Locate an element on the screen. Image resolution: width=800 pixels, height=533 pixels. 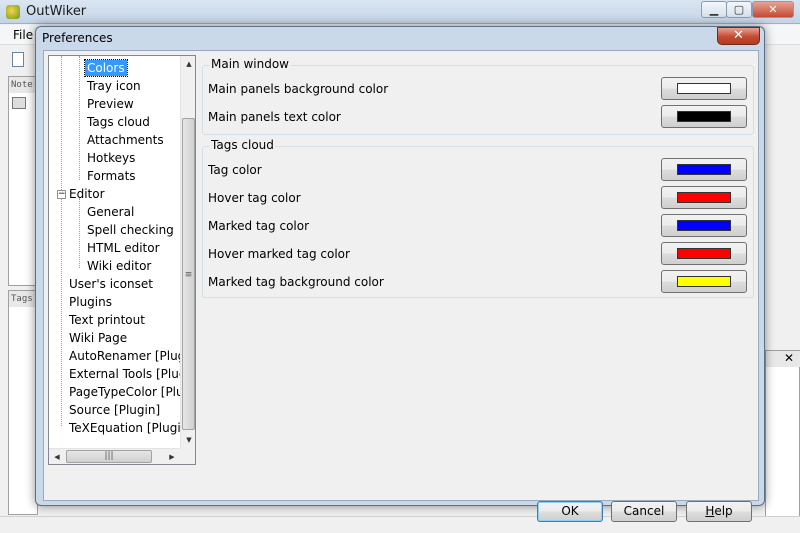
new-page-icon is located at coordinates (18, 59).